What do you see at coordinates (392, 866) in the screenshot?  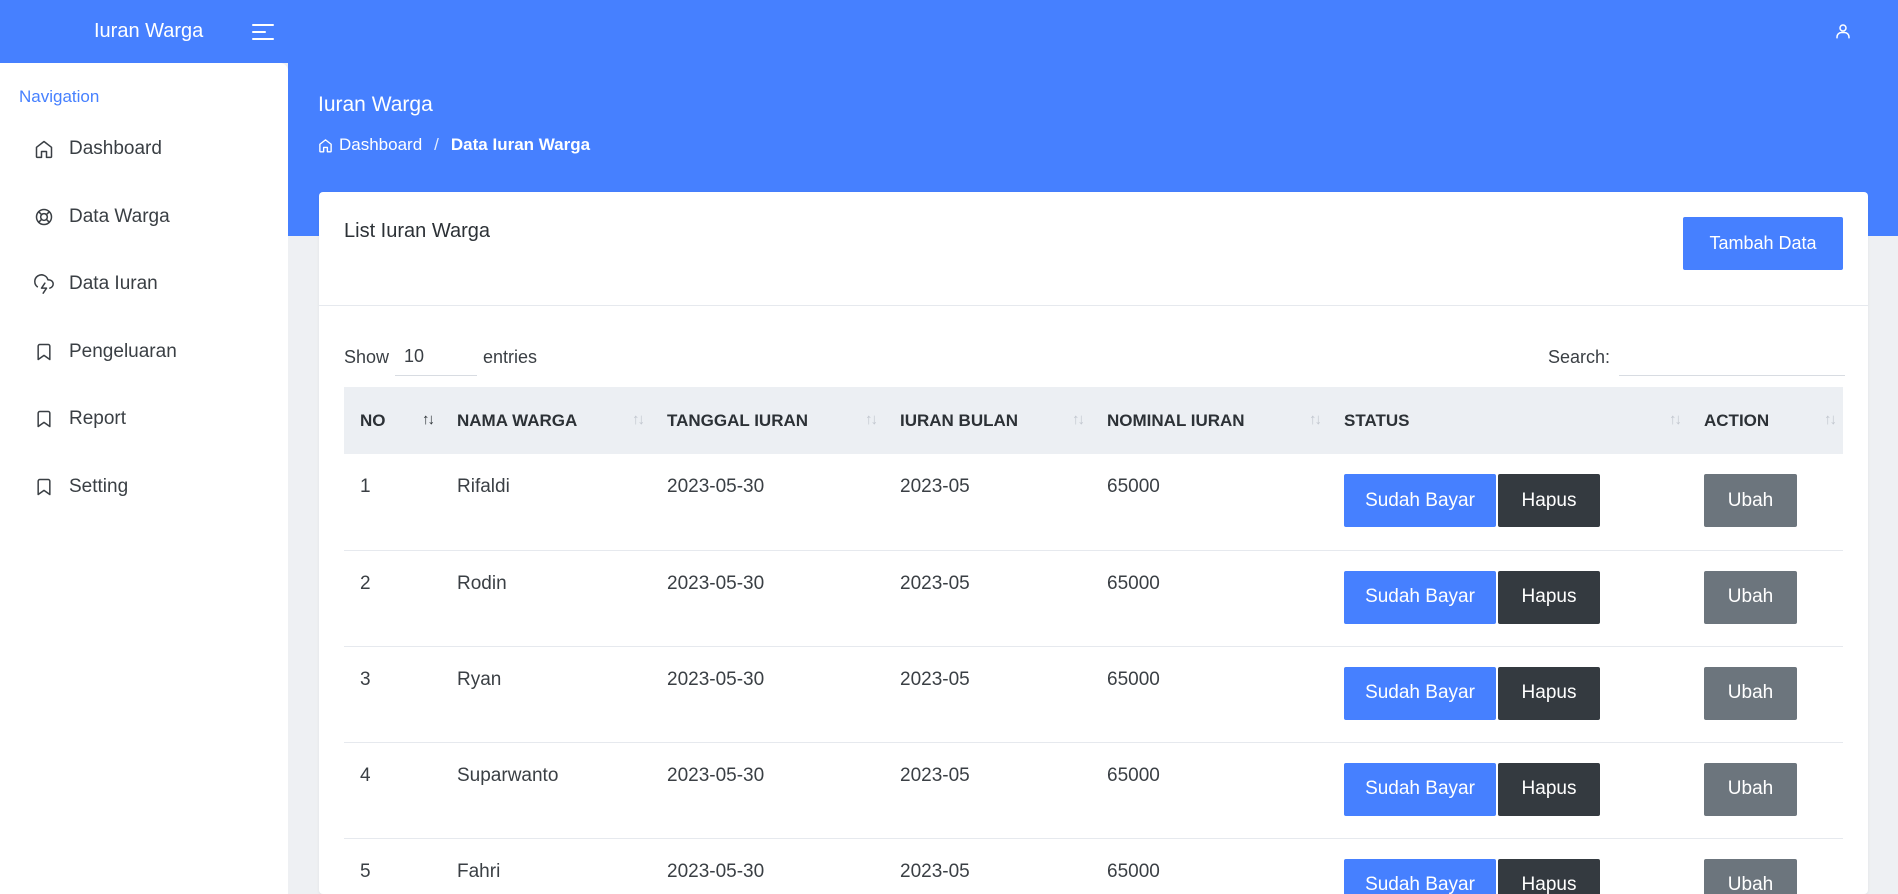 I see `cell-no: 5` at bounding box center [392, 866].